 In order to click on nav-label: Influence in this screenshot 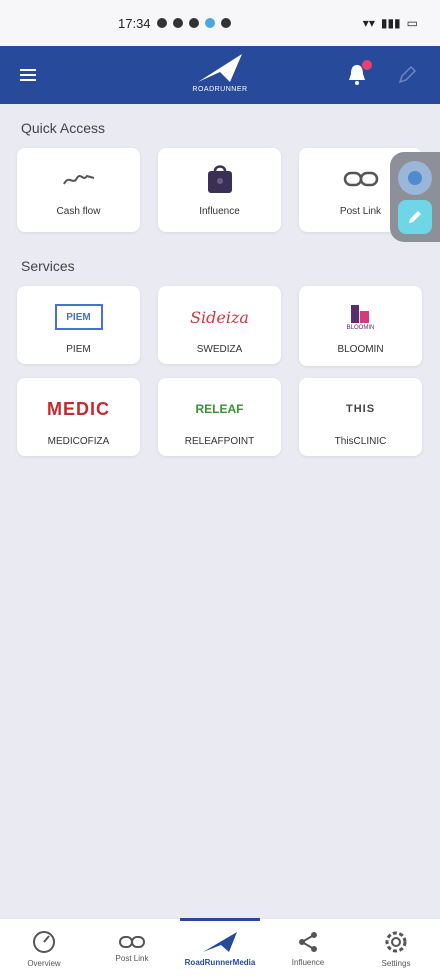, I will do `click(308, 962)`.